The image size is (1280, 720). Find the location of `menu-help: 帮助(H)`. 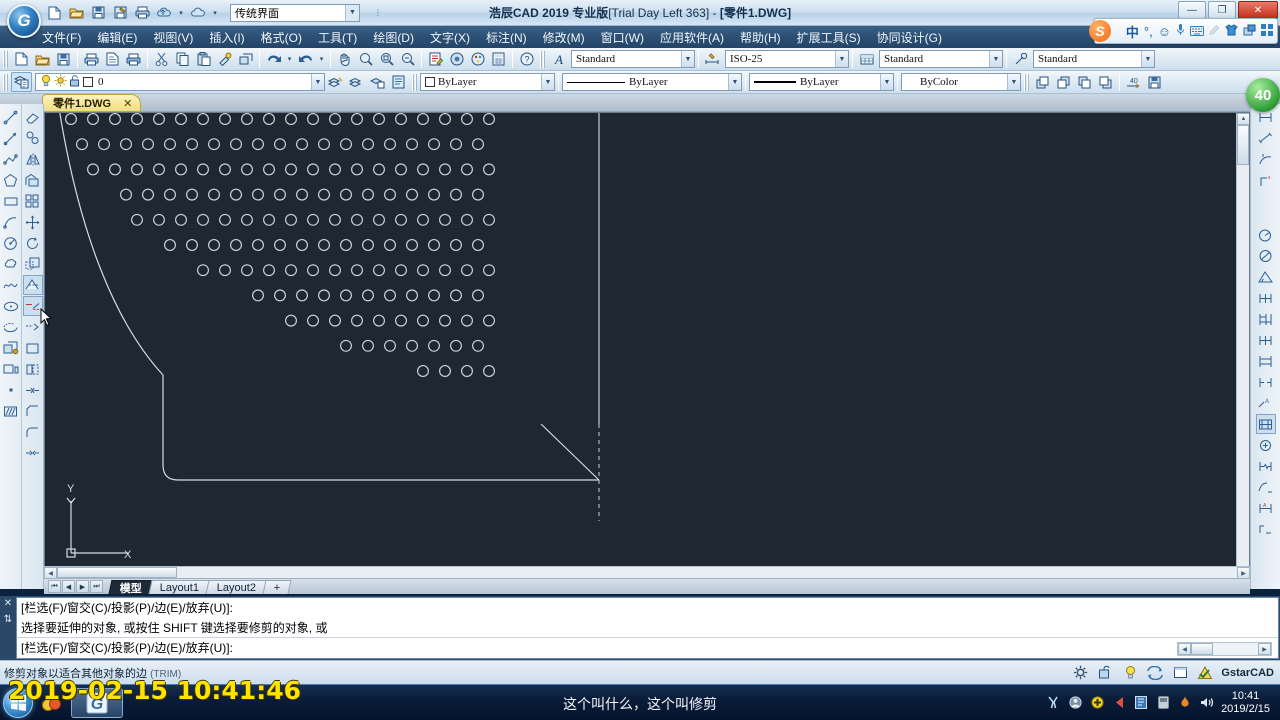

menu-help: 帮助(H) is located at coordinates (760, 37).